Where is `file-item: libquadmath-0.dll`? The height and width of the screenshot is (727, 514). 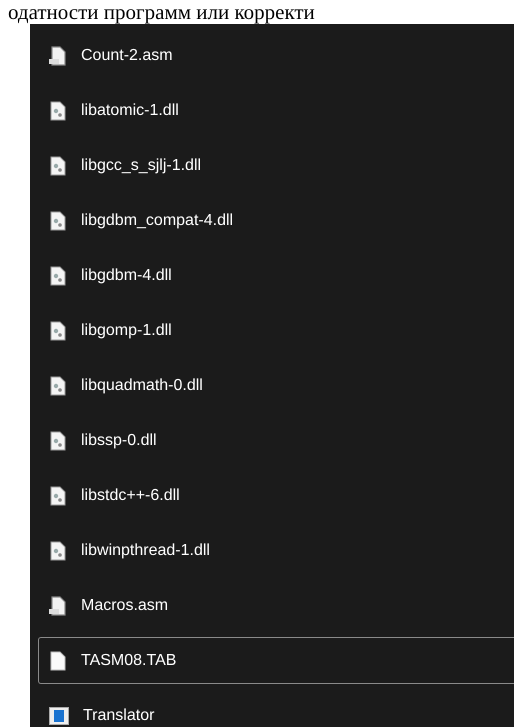
file-item: libquadmath-0.dll is located at coordinates (276, 385).